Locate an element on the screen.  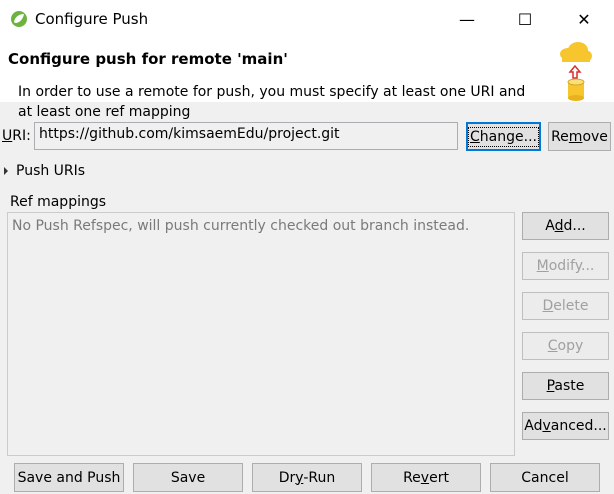
close-icon: ✕ is located at coordinates (584, 19).